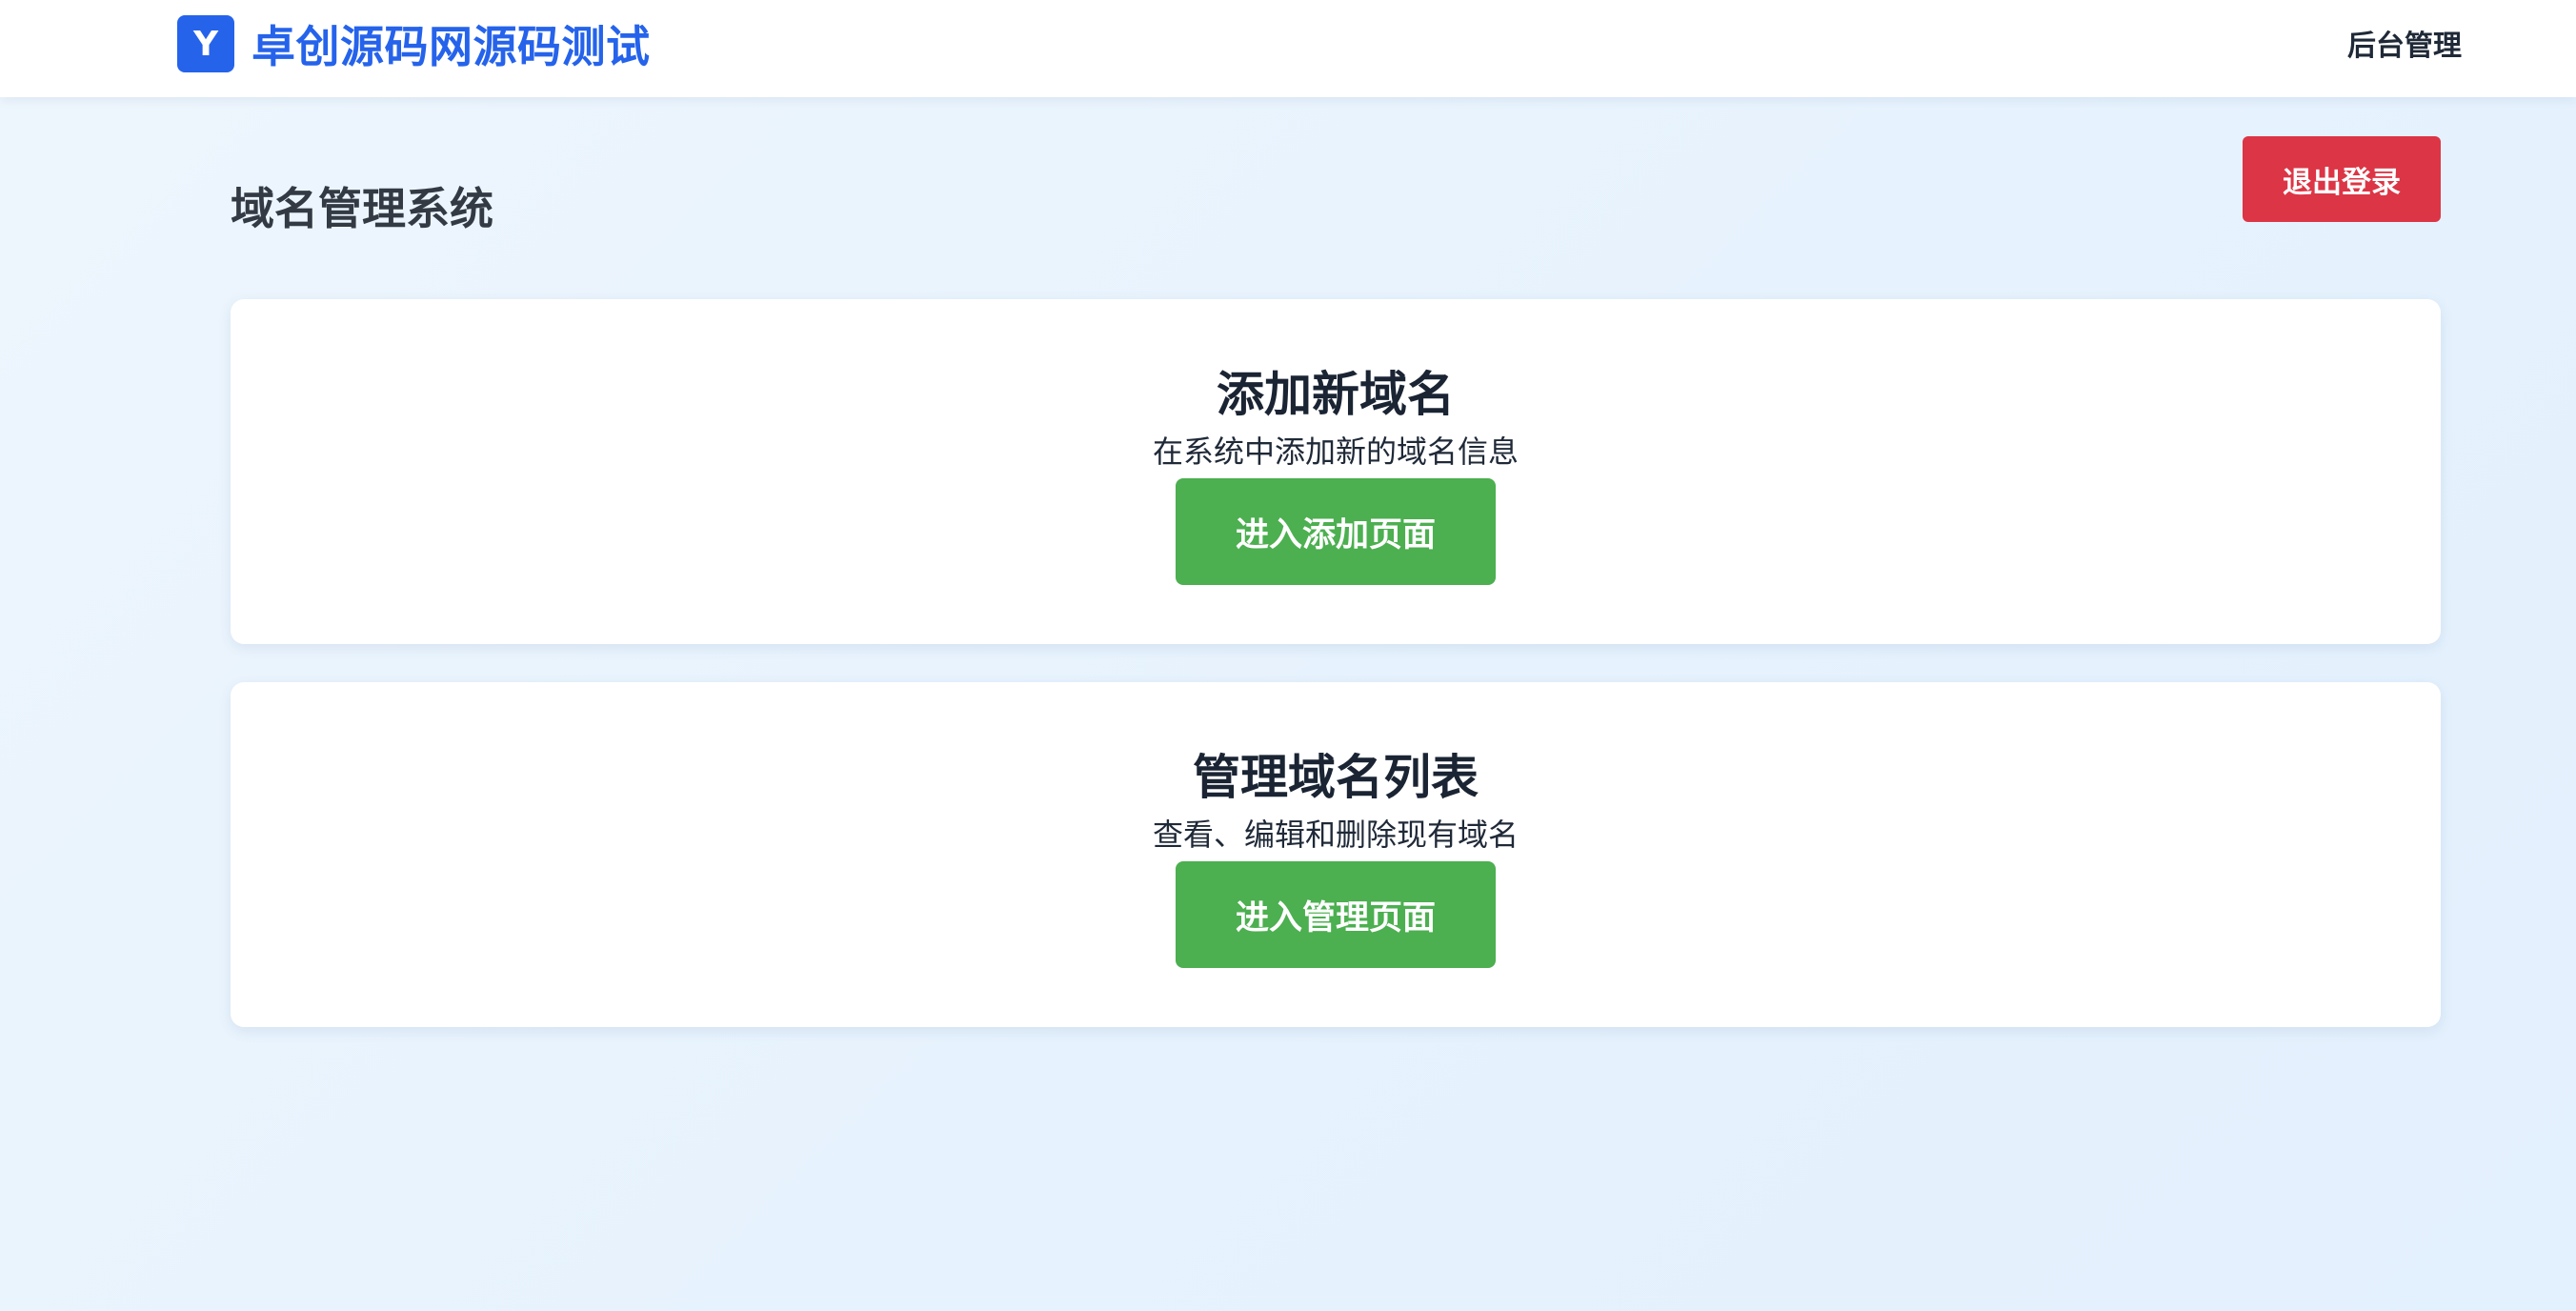  What do you see at coordinates (451, 46) in the screenshot?
I see `site-name: 卓创源码网源码测试` at bounding box center [451, 46].